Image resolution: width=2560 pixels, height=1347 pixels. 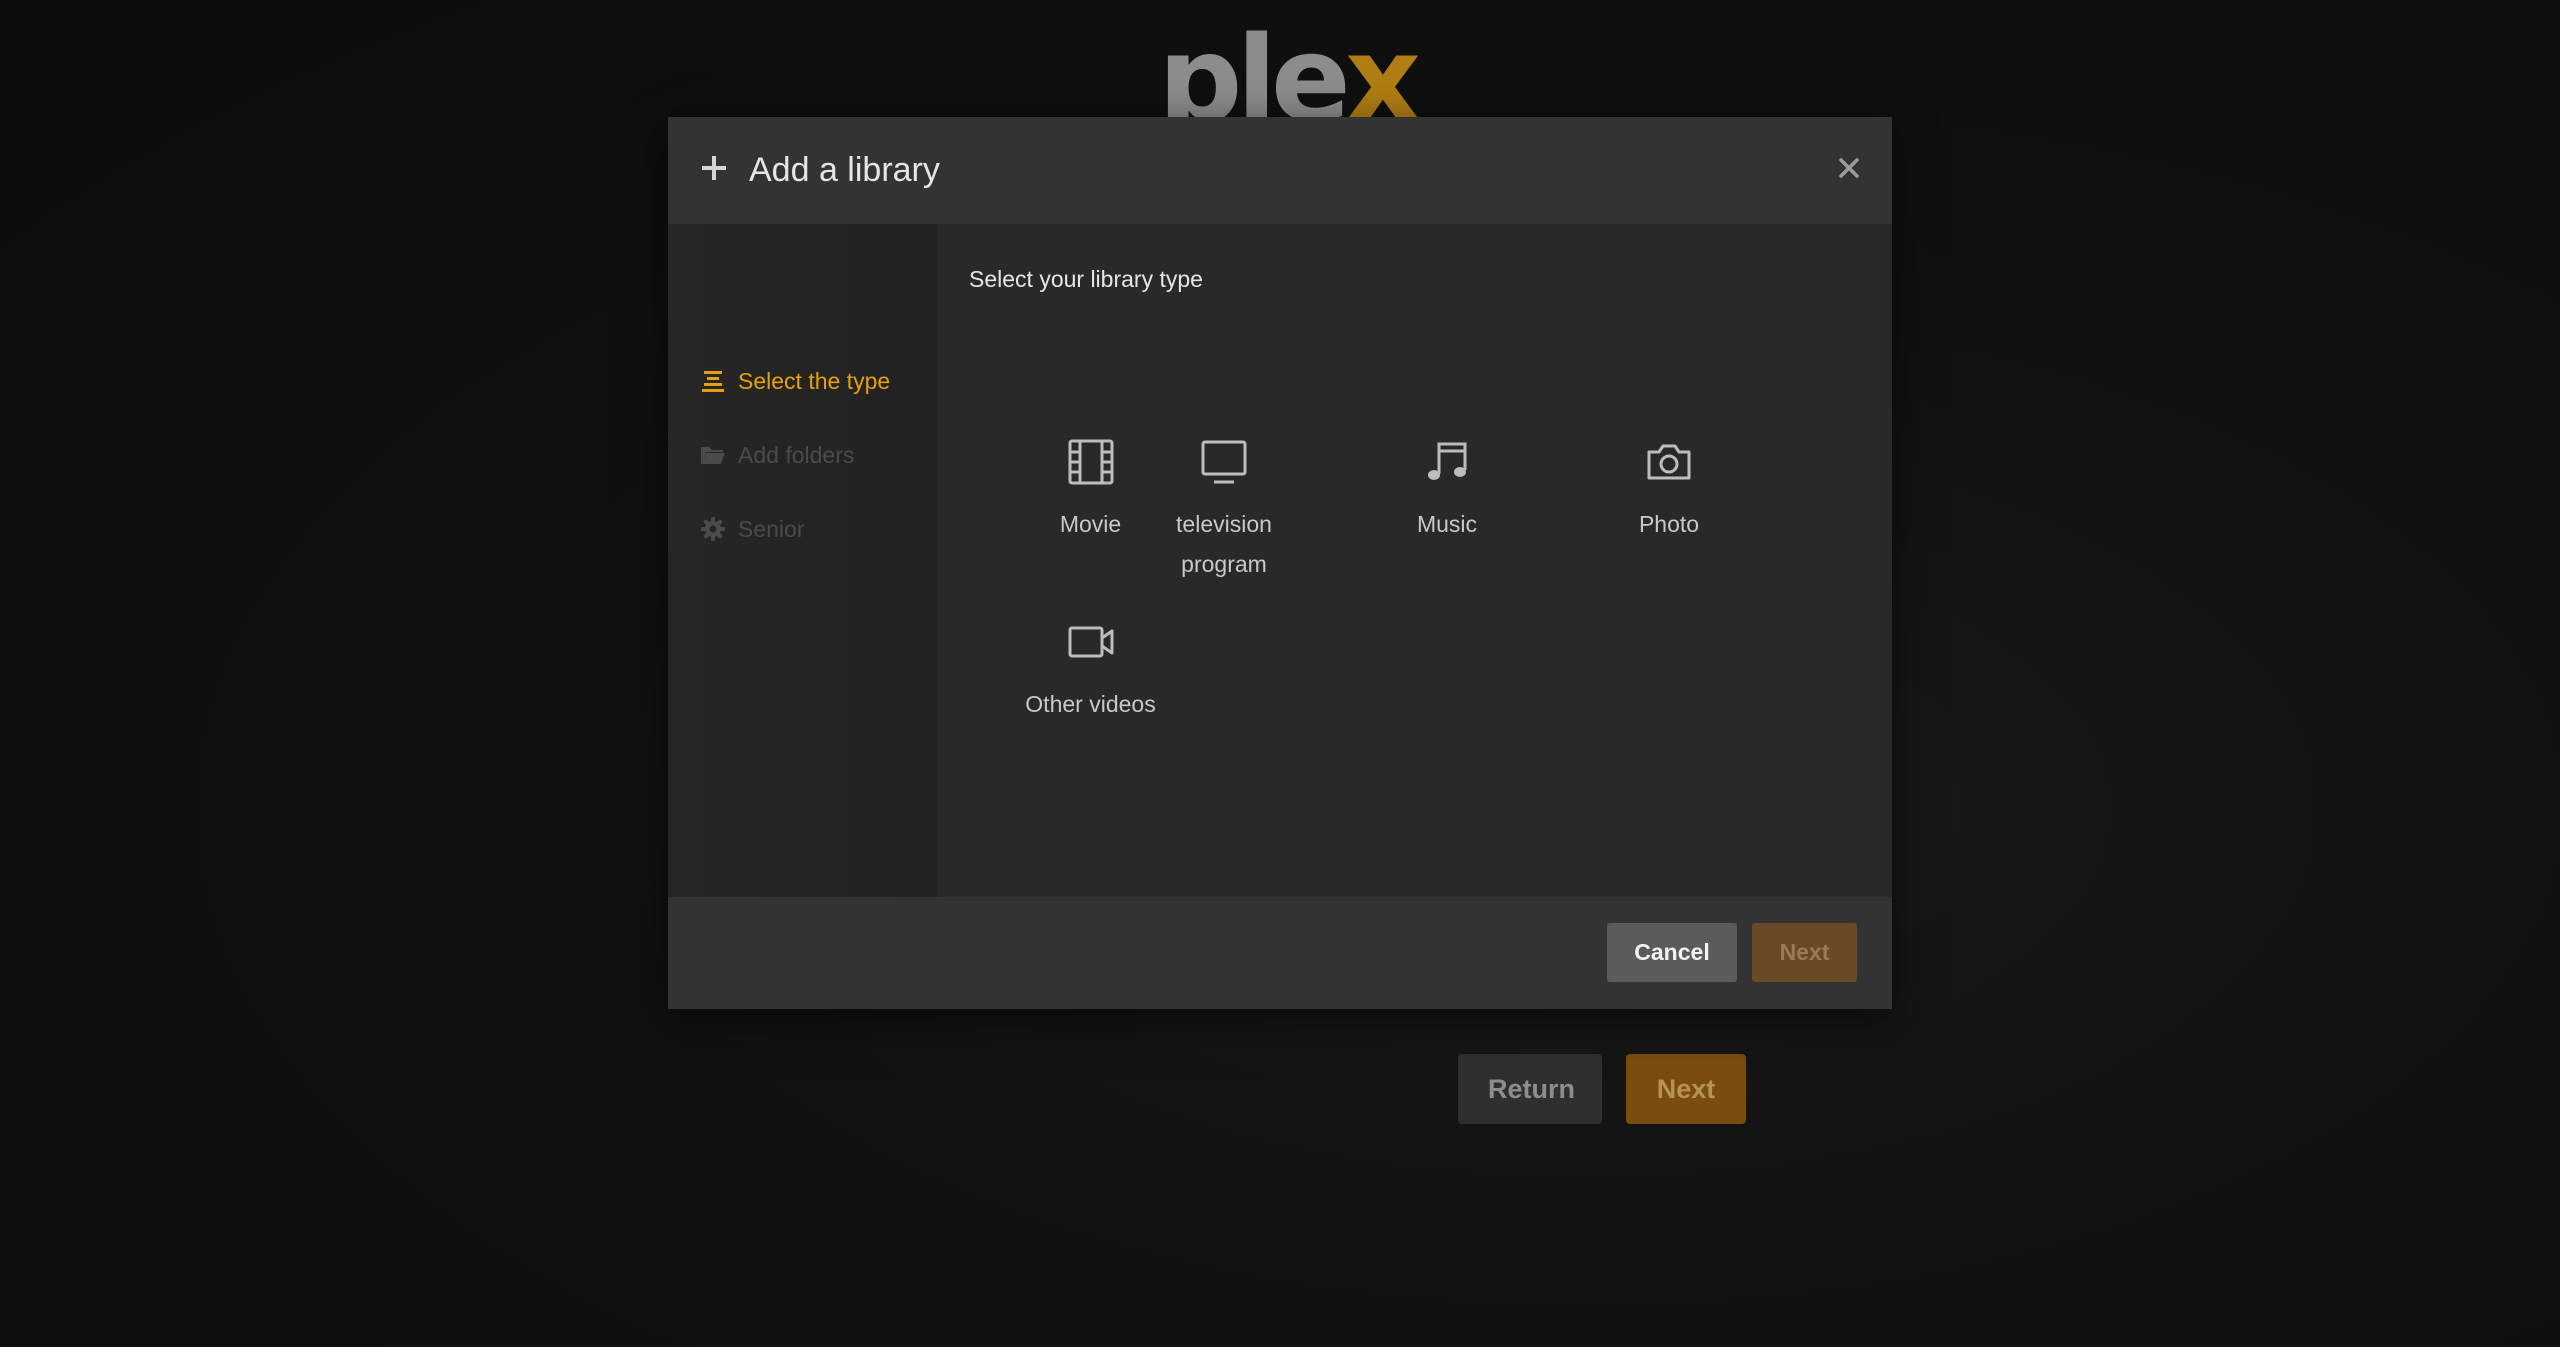 What do you see at coordinates (713, 381) in the screenshot?
I see `list-icon` at bounding box center [713, 381].